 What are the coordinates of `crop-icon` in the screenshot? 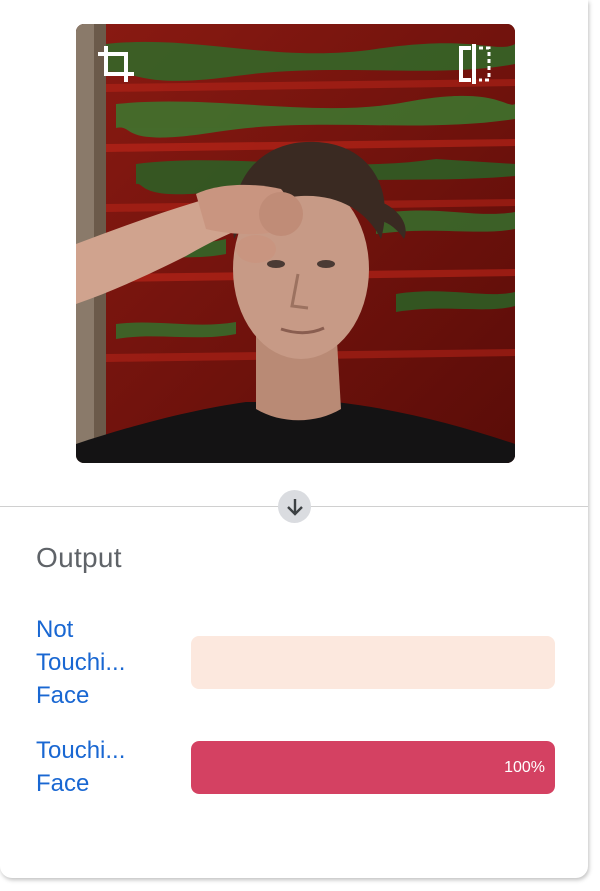 It's located at (116, 64).